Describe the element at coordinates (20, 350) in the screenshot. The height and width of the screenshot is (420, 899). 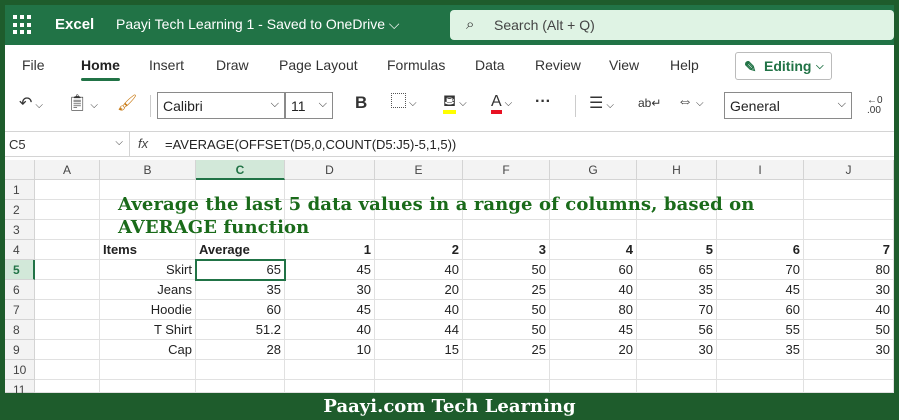
I see `row-header-9: 9` at that location.